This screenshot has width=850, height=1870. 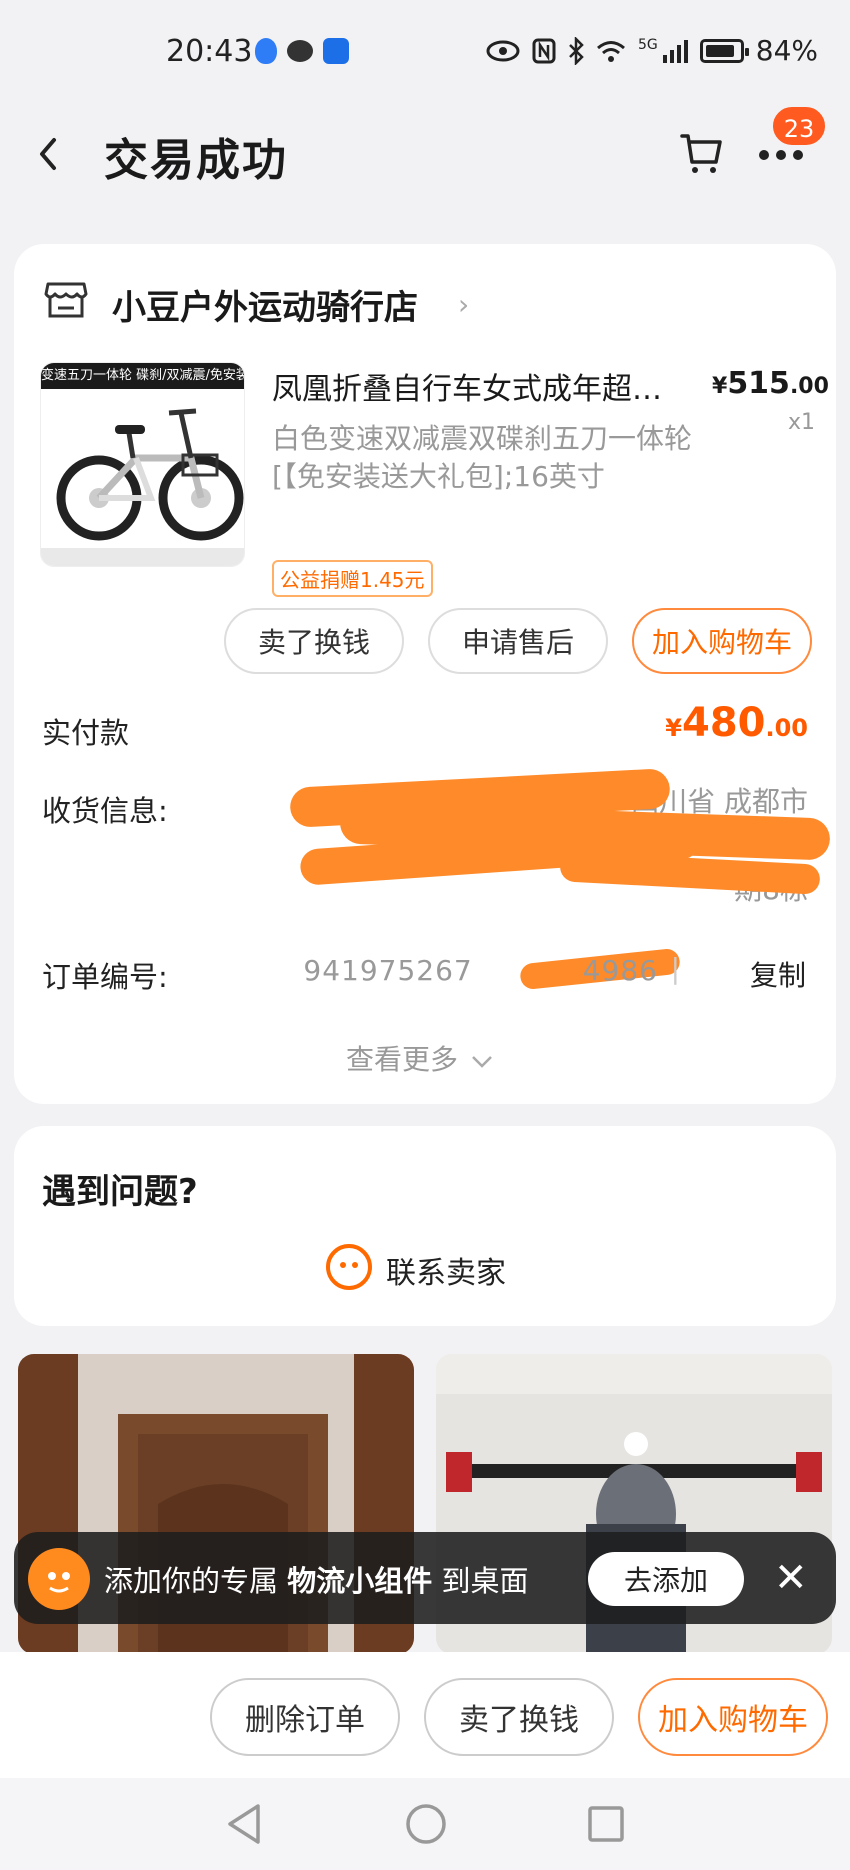 I want to click on payment-label: 实付款, so click(x=86, y=733).